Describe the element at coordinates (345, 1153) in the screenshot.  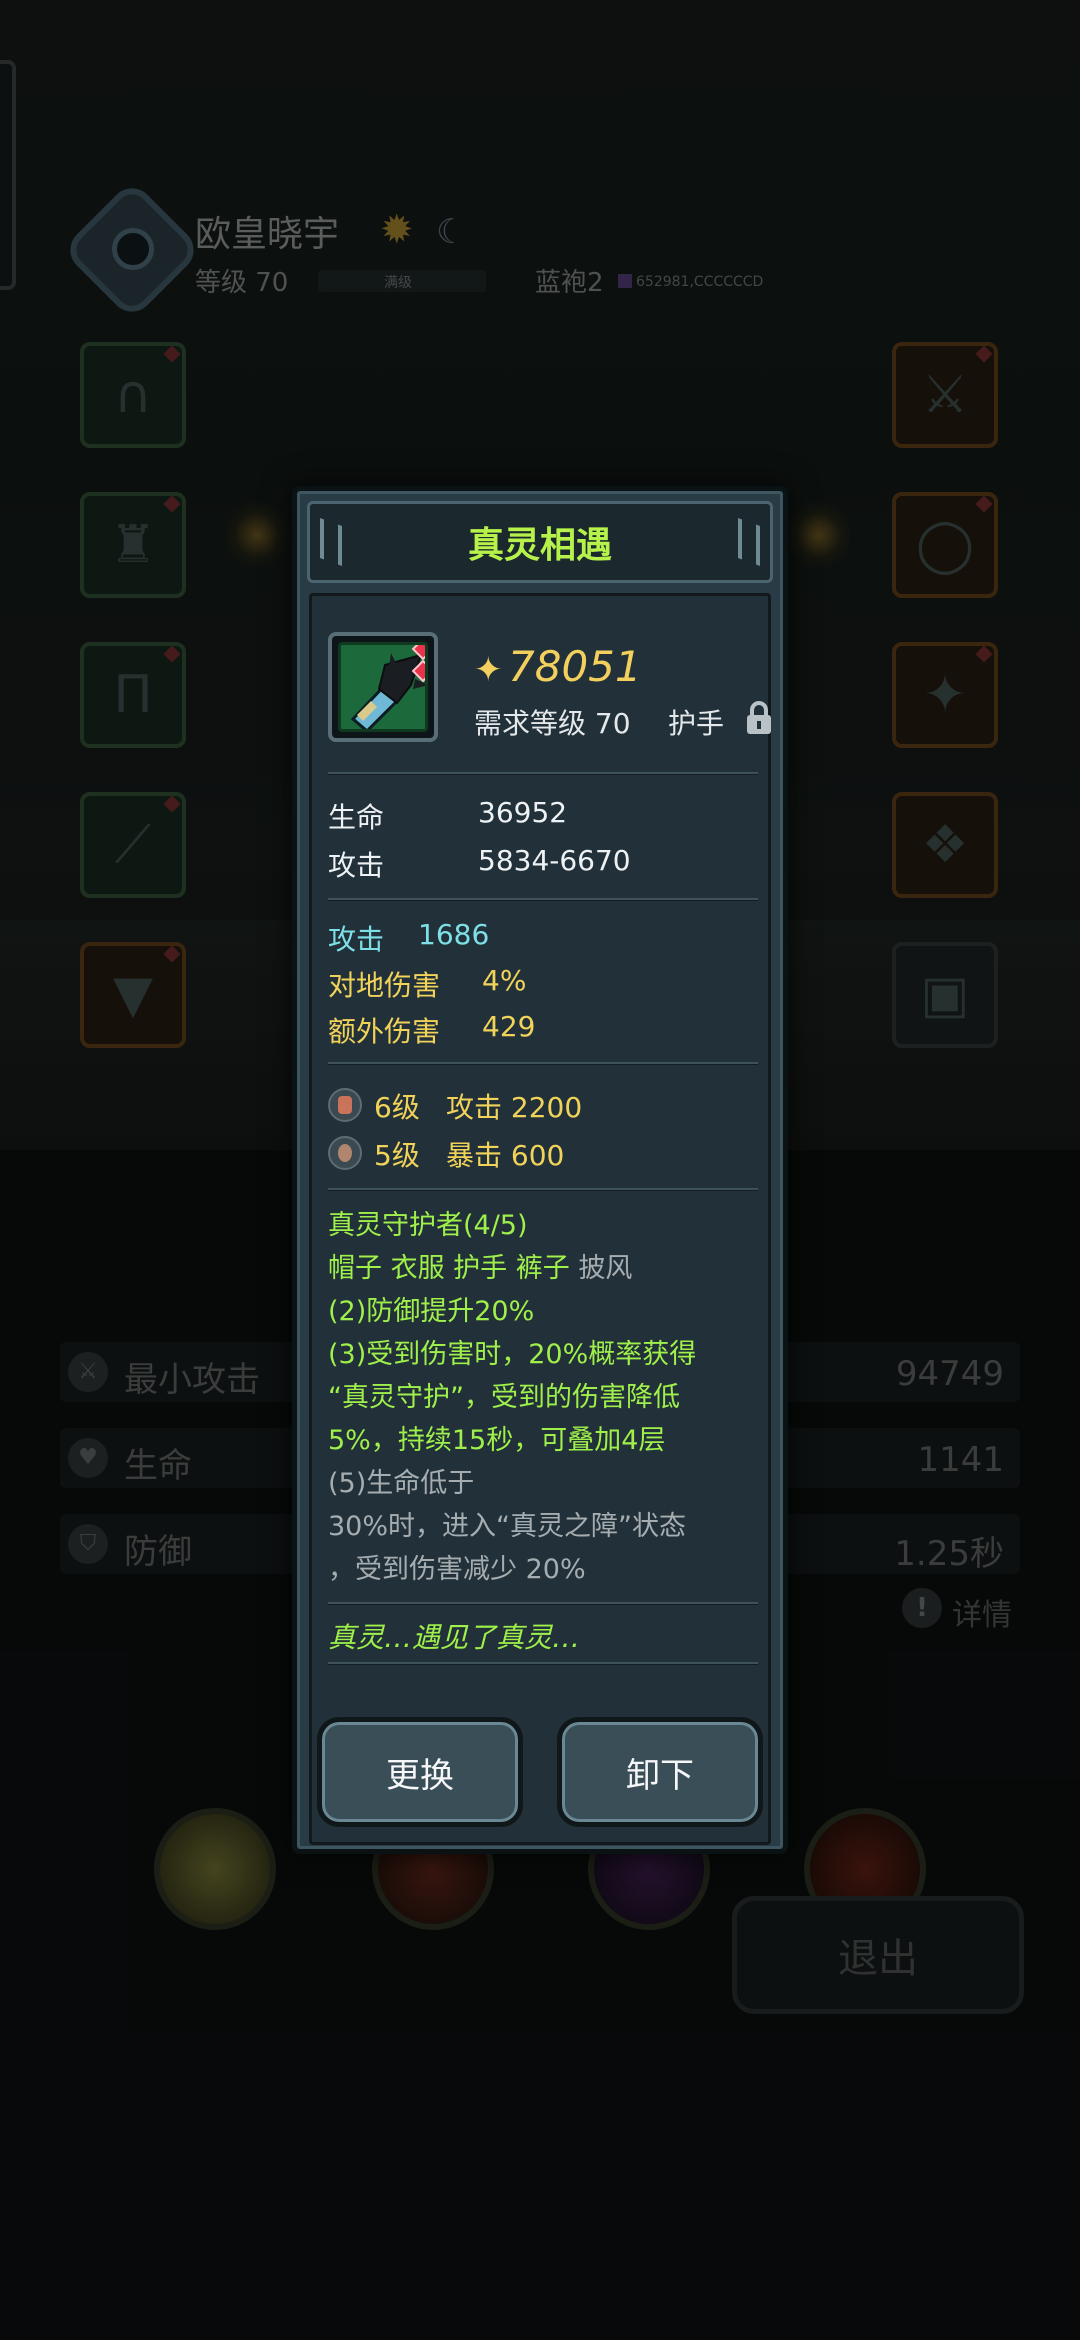
I see `crit-gem-icon` at that location.